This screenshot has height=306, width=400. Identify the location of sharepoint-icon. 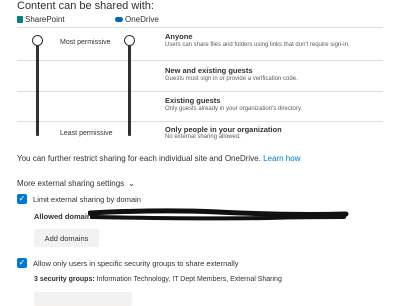
(20, 19).